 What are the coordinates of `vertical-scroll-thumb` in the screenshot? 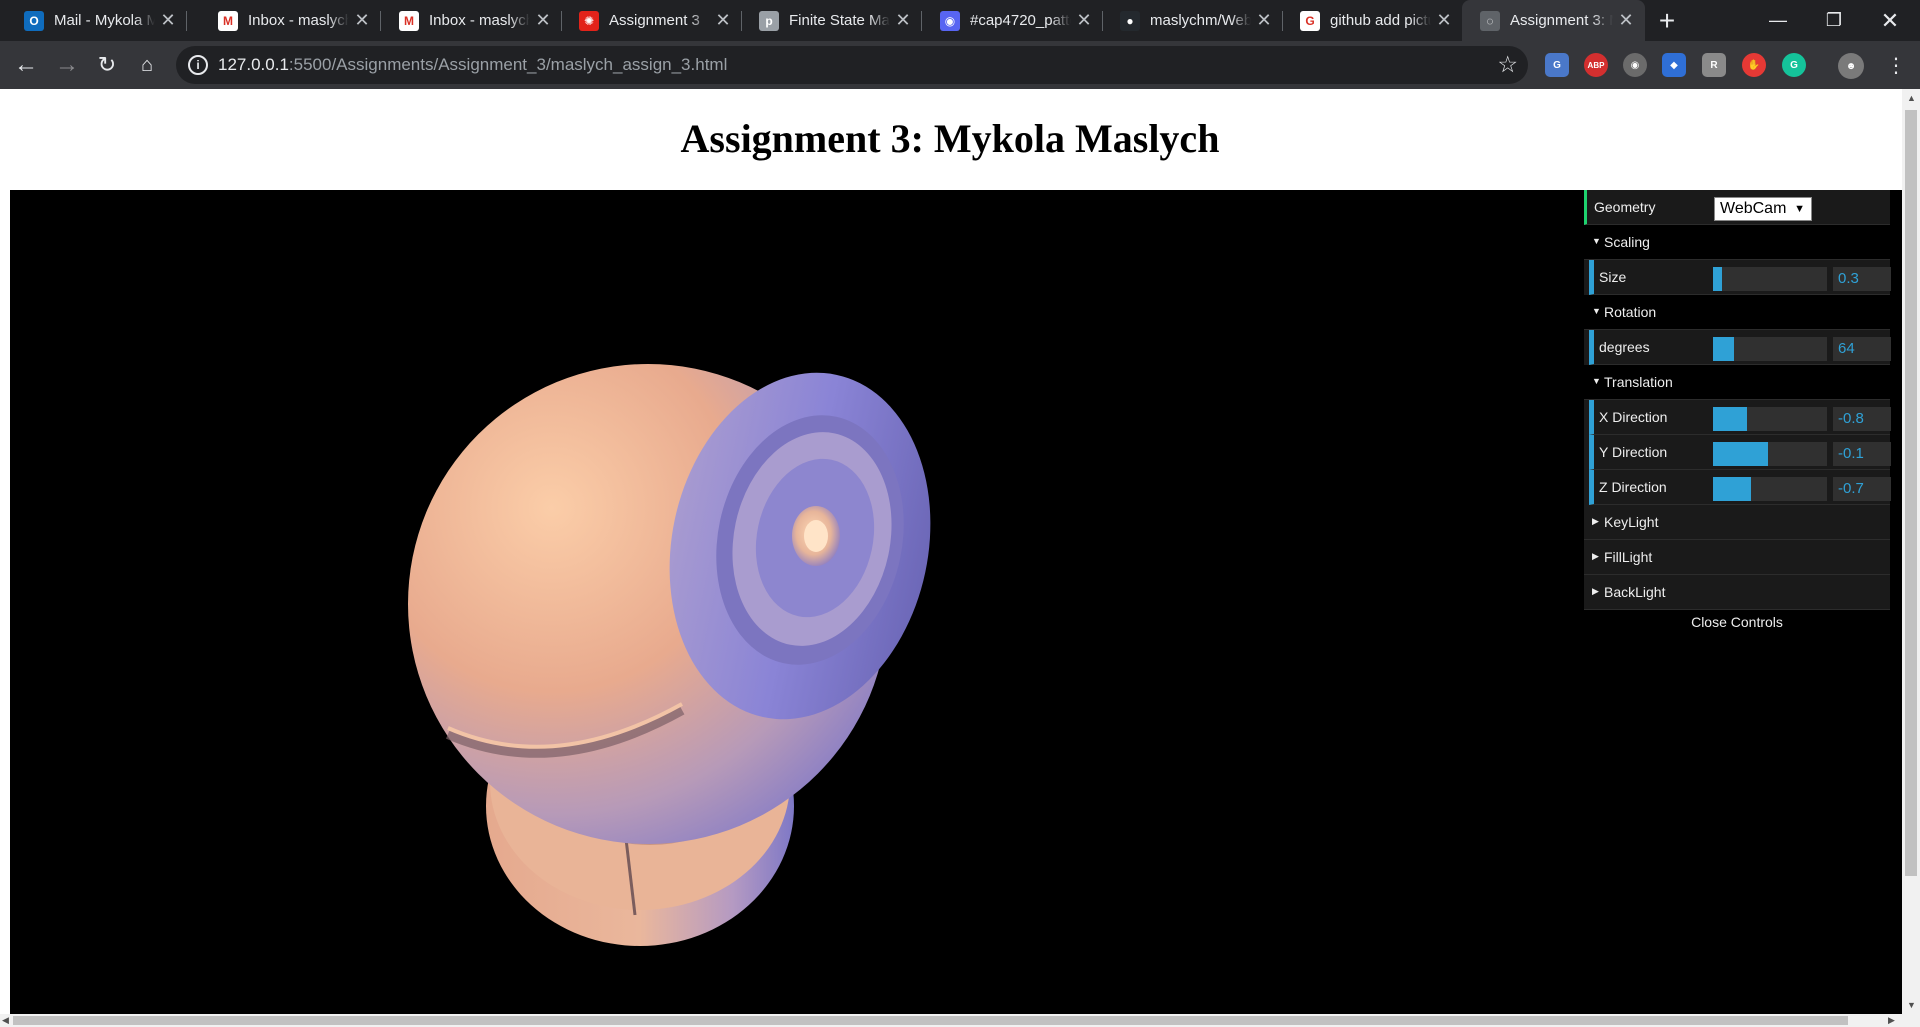 It's located at (1911, 493).